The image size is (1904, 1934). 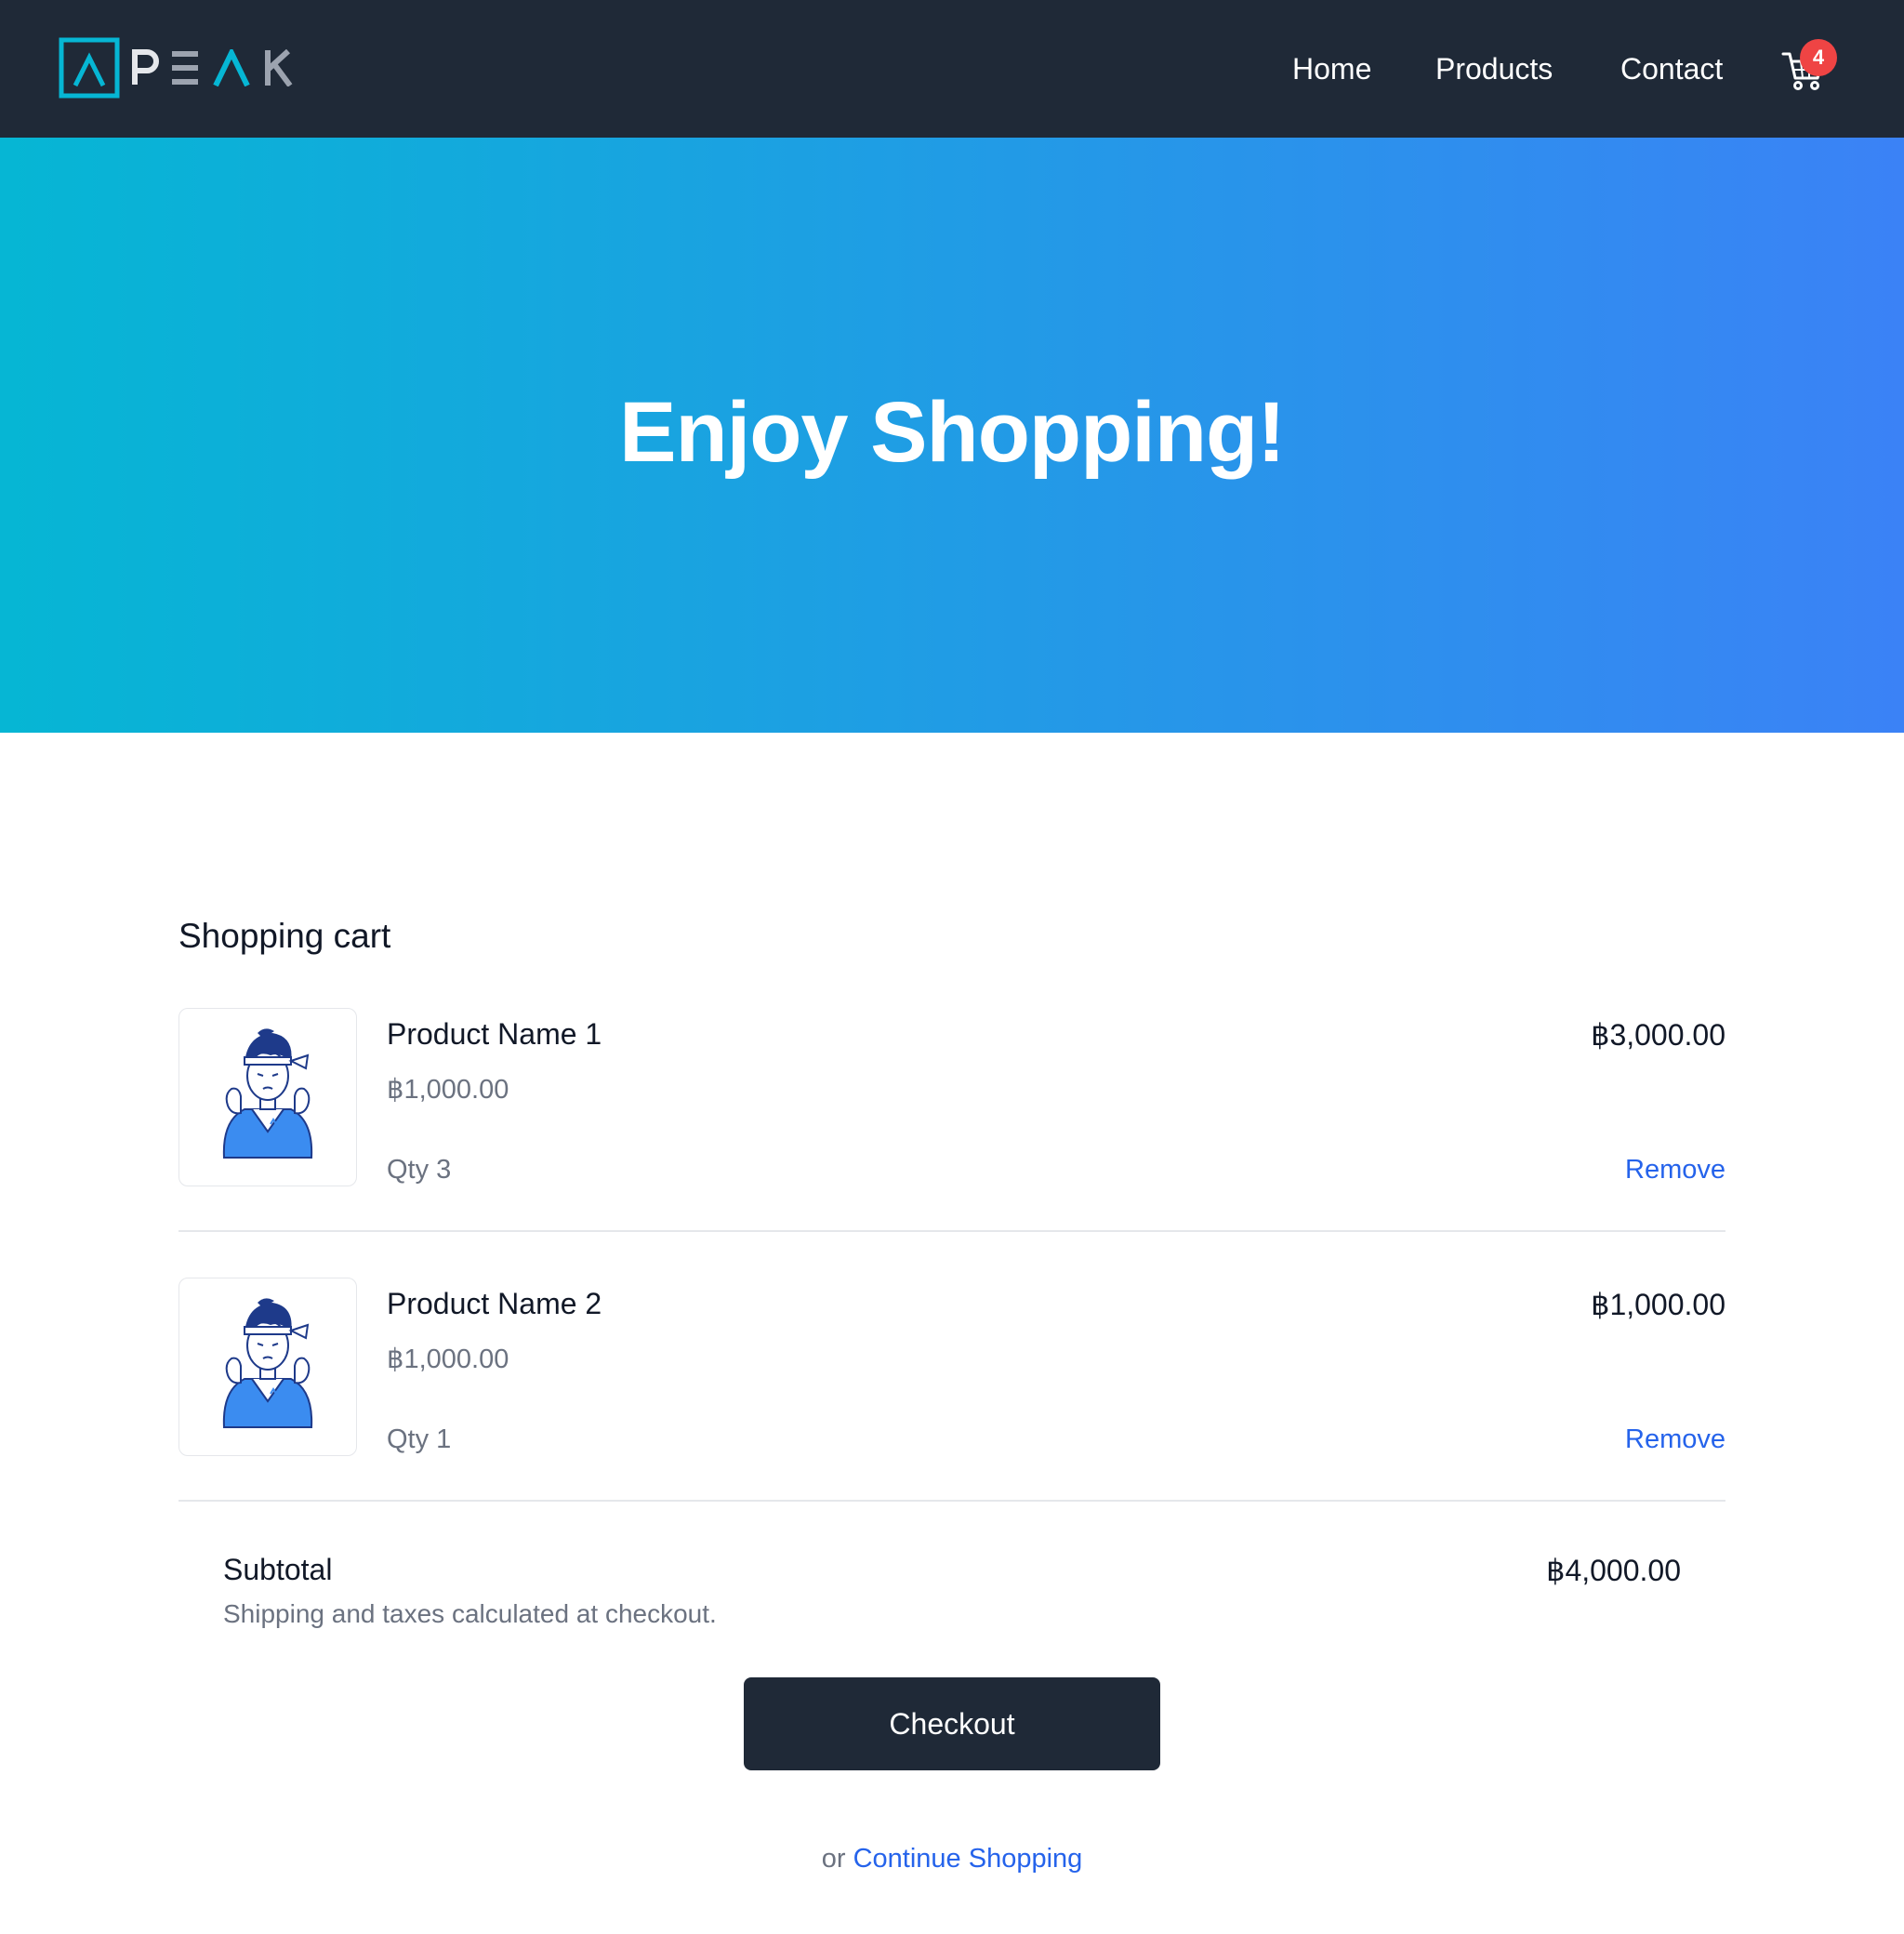 I want to click on nav-link-products: Products, so click(x=1494, y=69).